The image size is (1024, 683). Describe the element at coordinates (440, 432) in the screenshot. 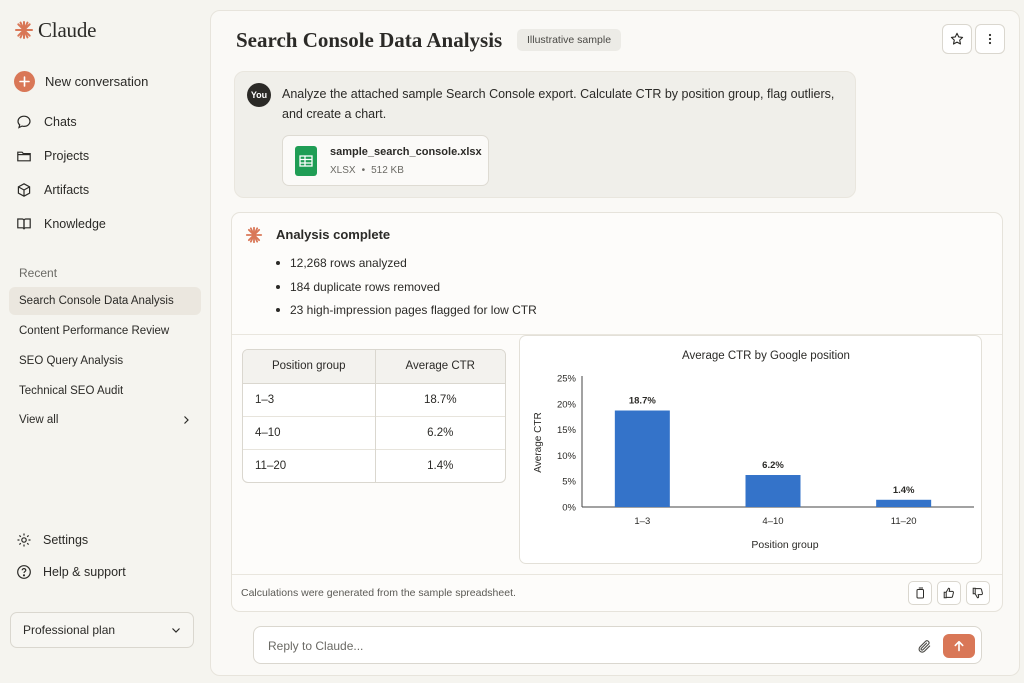

I see `table-cell: 6.2%` at that location.